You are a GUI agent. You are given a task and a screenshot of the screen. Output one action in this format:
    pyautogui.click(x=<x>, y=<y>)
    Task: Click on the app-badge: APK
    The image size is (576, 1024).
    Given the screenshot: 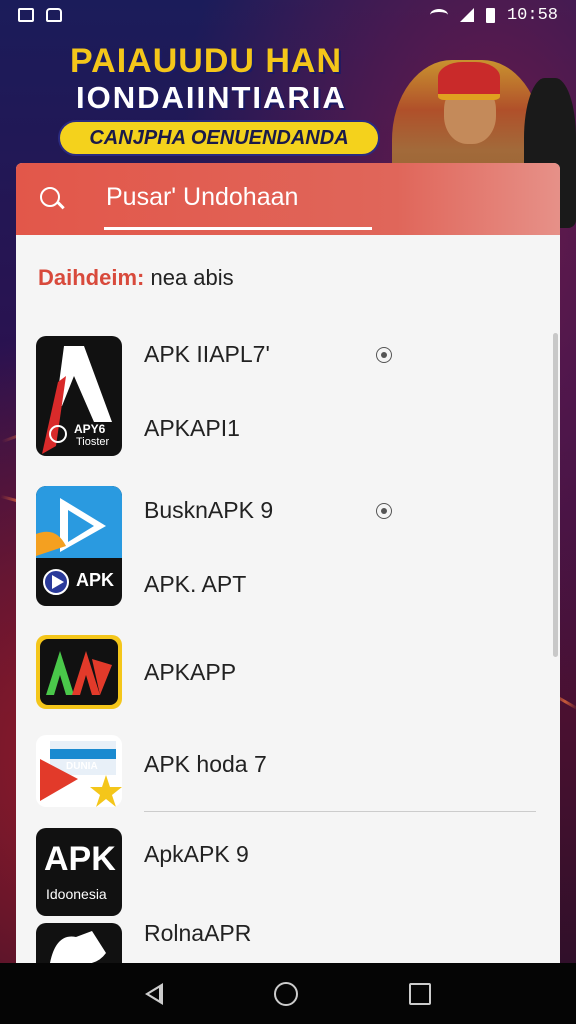 What is the action you would take?
    pyautogui.click(x=95, y=580)
    